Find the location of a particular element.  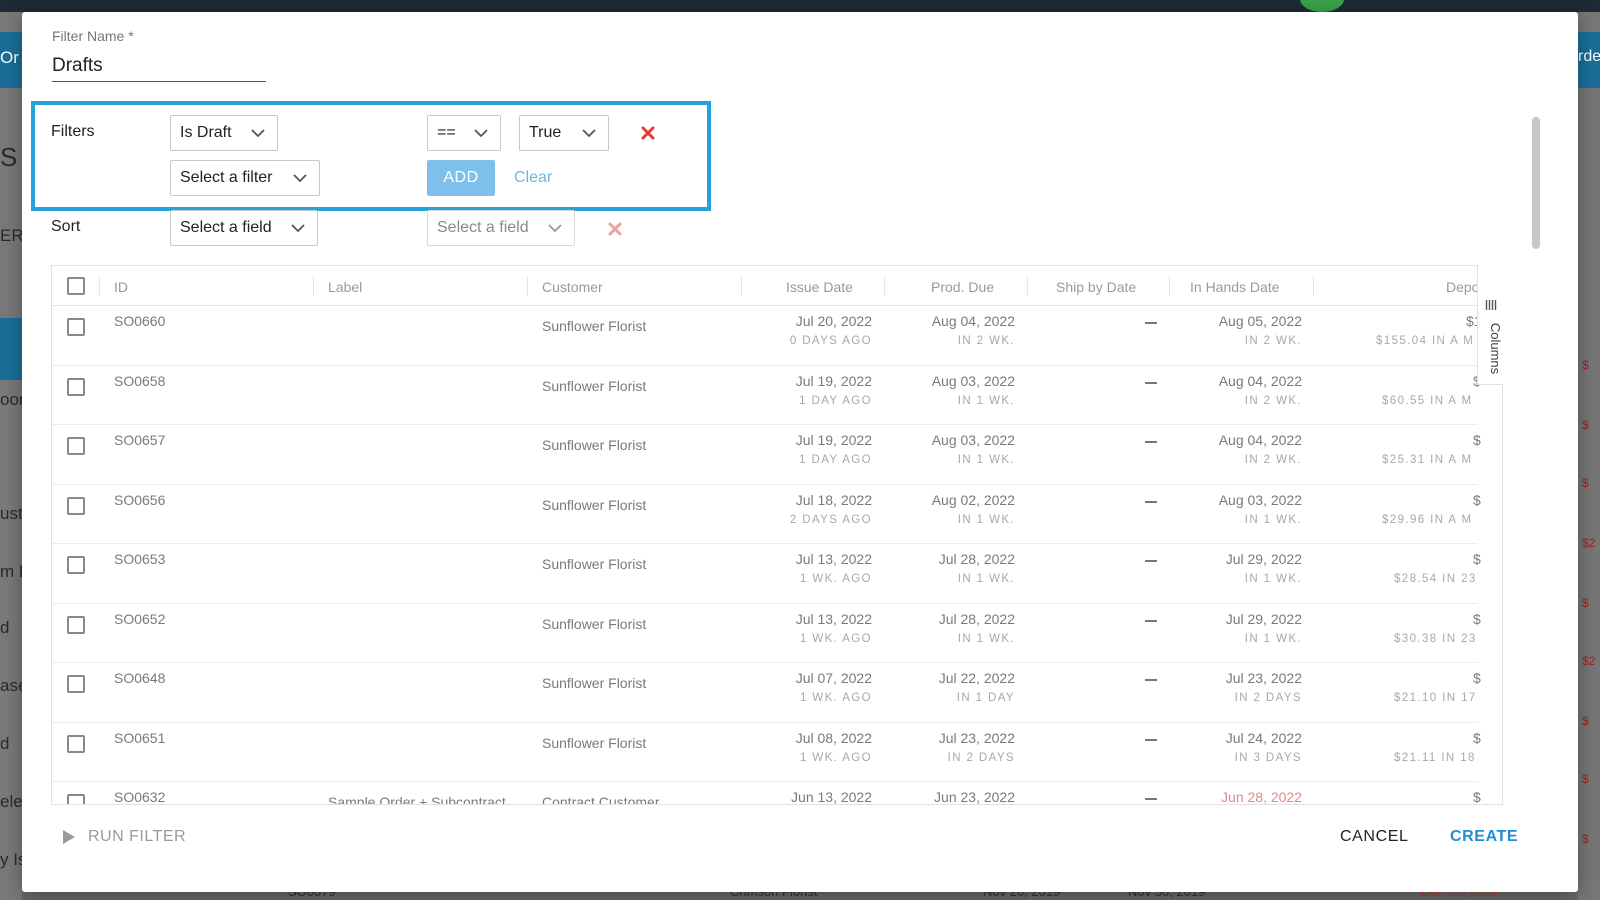

select-all-checkbox is located at coordinates (76, 286).